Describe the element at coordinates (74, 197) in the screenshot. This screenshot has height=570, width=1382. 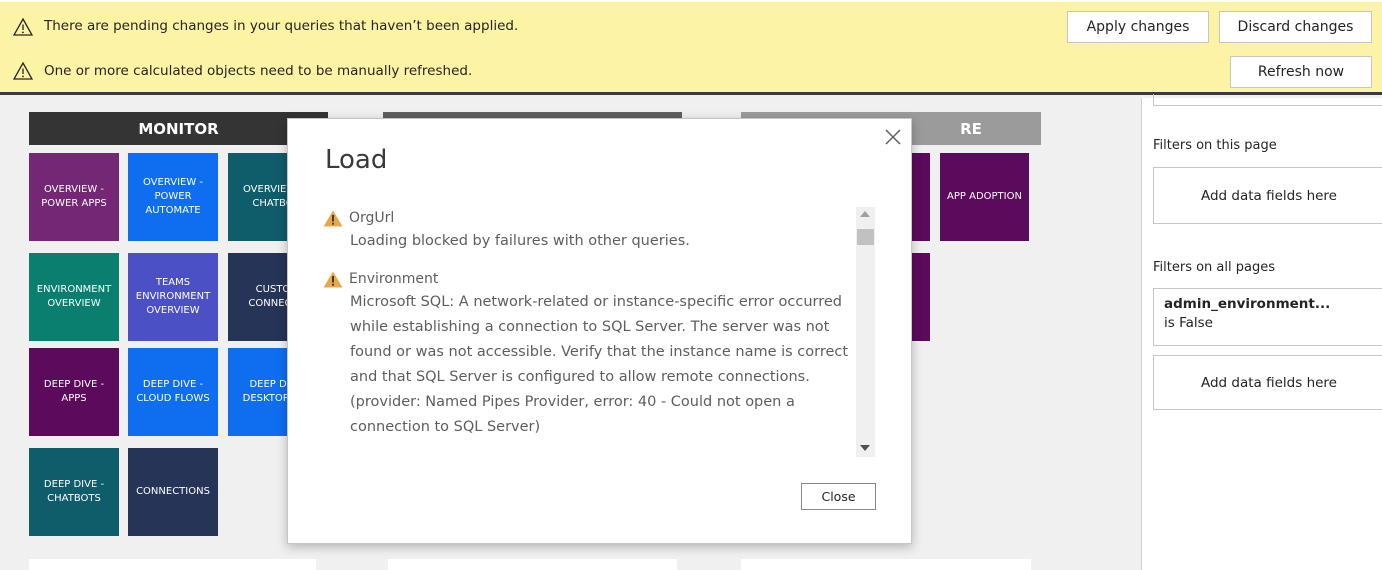
I see `tile-overview-power-apps: OVERVIEW - POWER APPS` at that location.